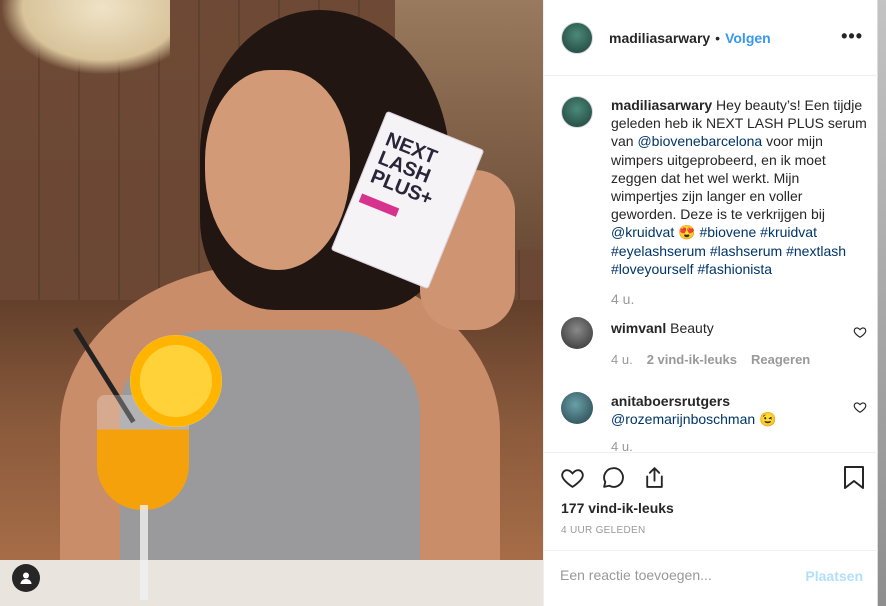 This screenshot has height=606, width=886. I want to click on list-item: wimvanl Beauty, so click(716, 333).